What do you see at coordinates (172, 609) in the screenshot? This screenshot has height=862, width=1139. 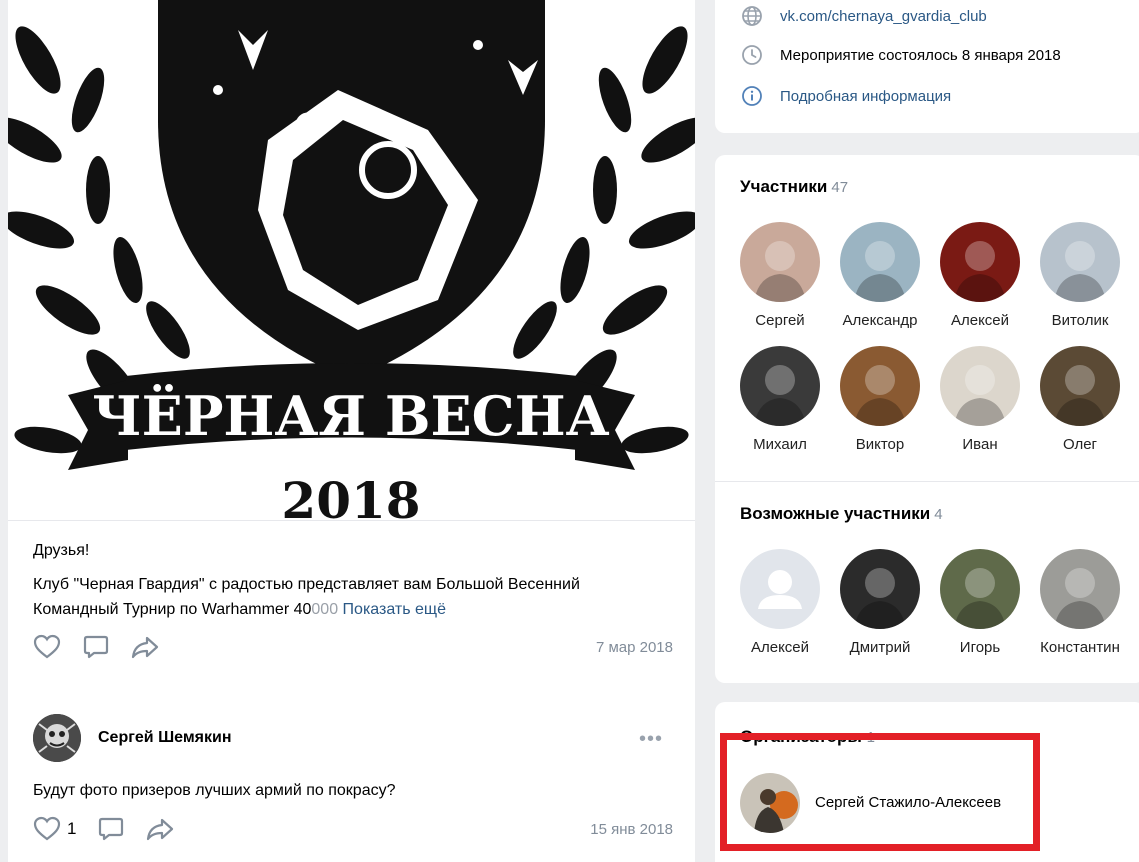 I see `post-text-truncated: Командный Турнир по Warhammer 40` at bounding box center [172, 609].